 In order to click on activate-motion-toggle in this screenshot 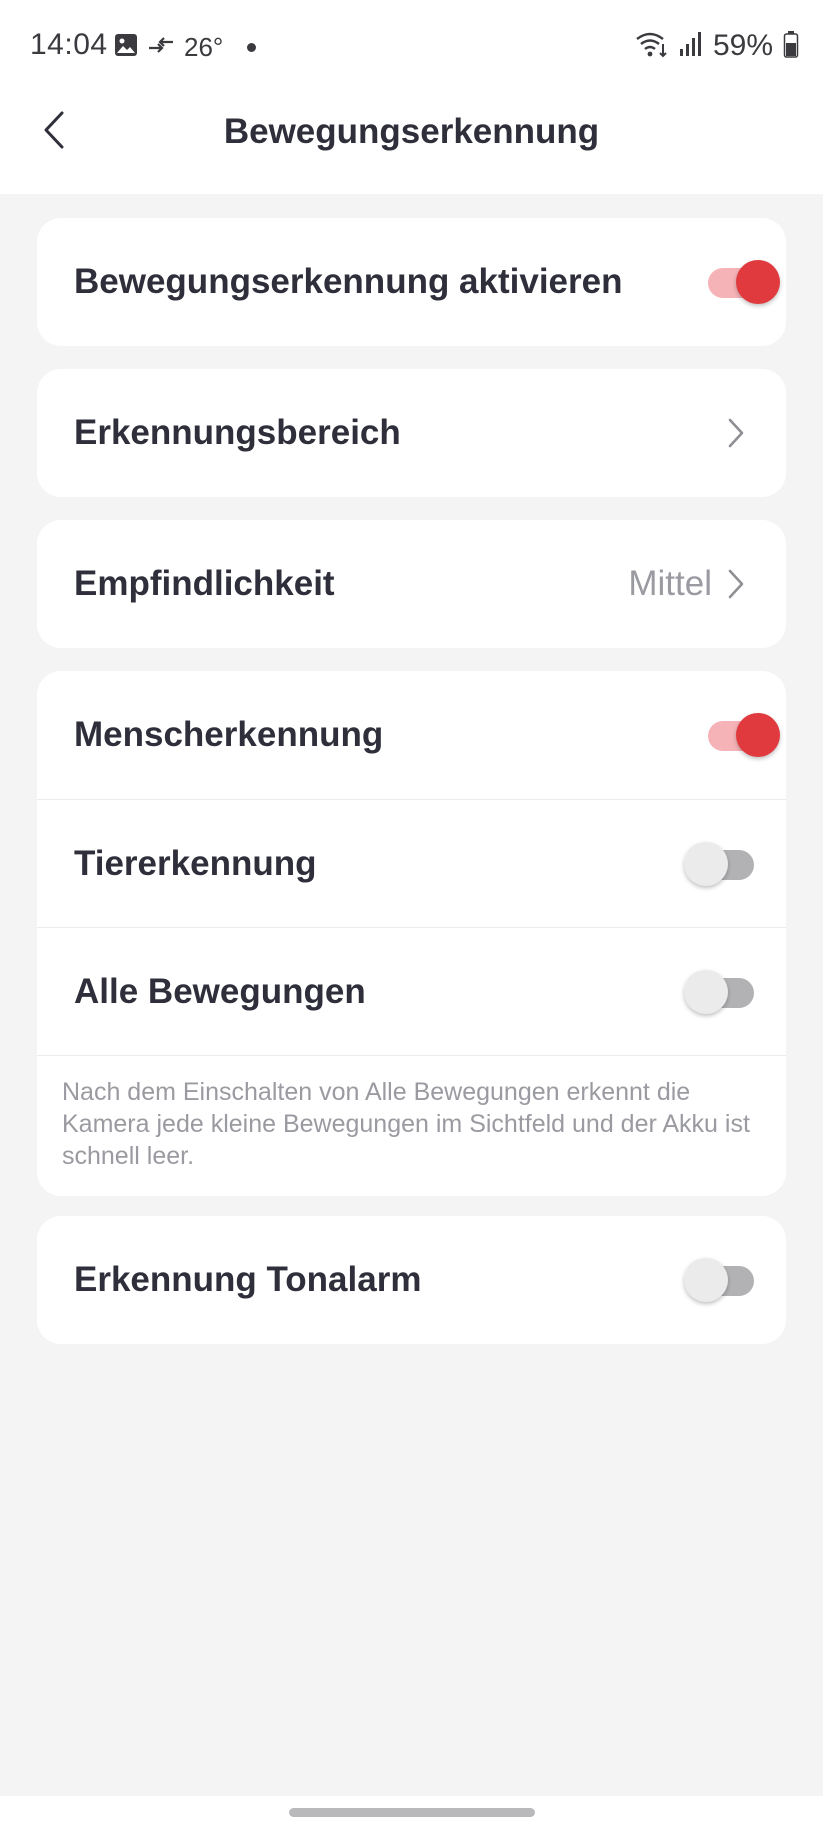, I will do `click(741, 282)`.